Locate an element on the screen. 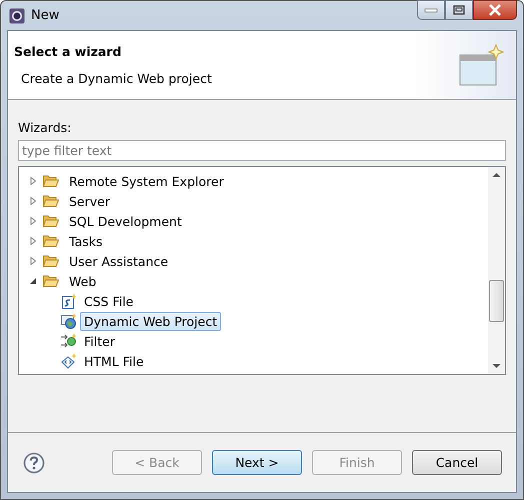  tree-item: CSS File is located at coordinates (109, 301).